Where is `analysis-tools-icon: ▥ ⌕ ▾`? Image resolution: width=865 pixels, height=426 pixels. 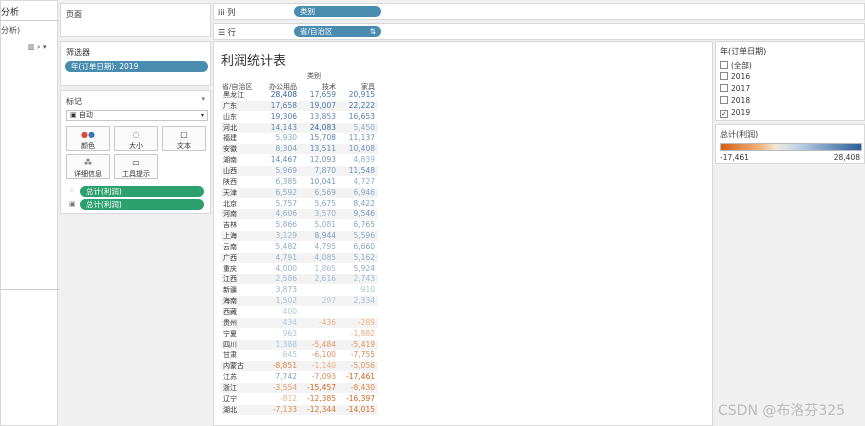 analysis-tools-icon: ▥ ⌕ ▾ is located at coordinates (37, 47).